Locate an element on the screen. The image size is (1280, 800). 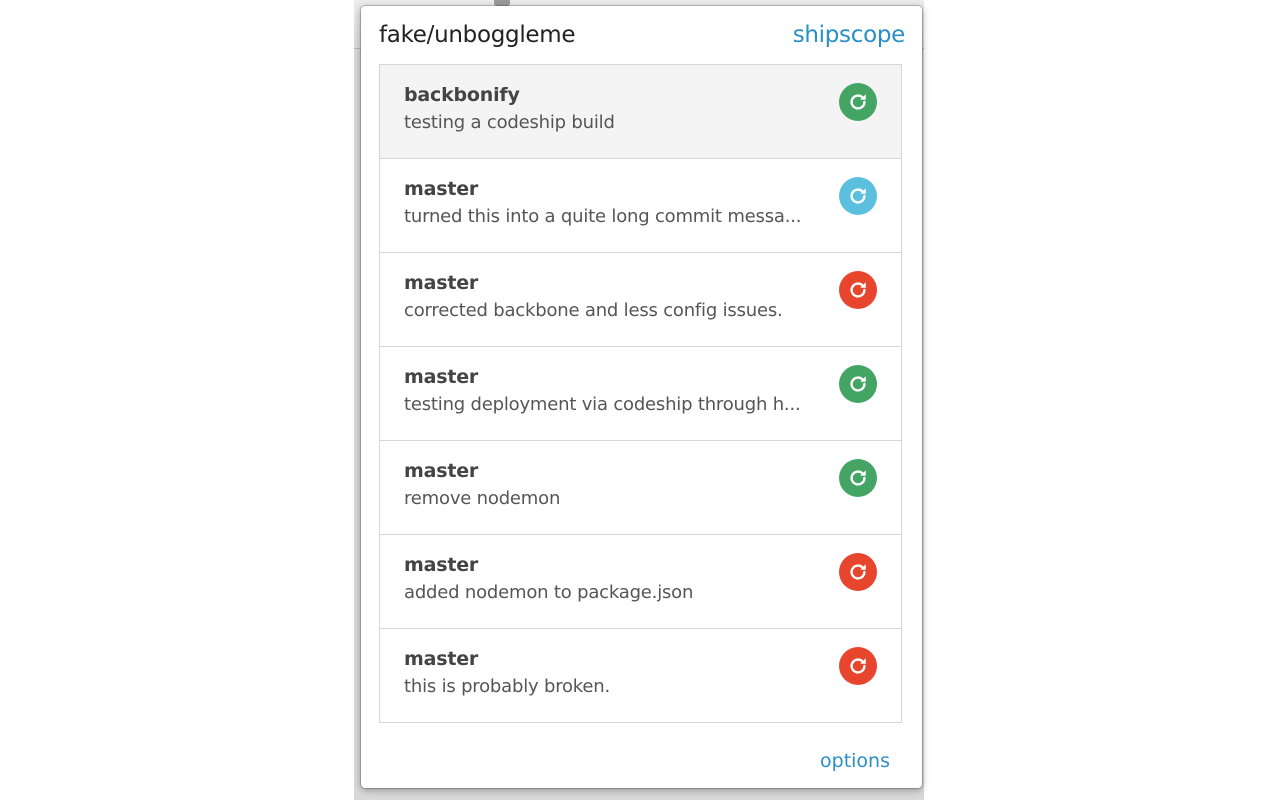
build-item: master this is probably broken. is located at coordinates (640, 675).